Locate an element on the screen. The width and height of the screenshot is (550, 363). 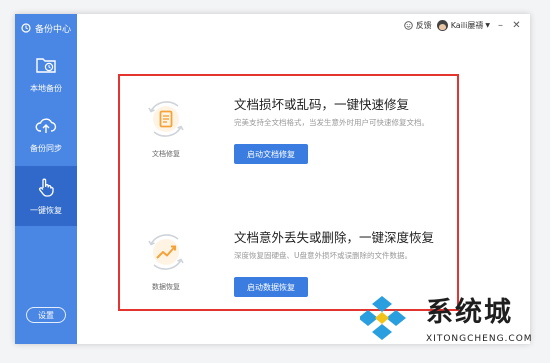
data-recovery-icon is located at coordinates (166, 252).